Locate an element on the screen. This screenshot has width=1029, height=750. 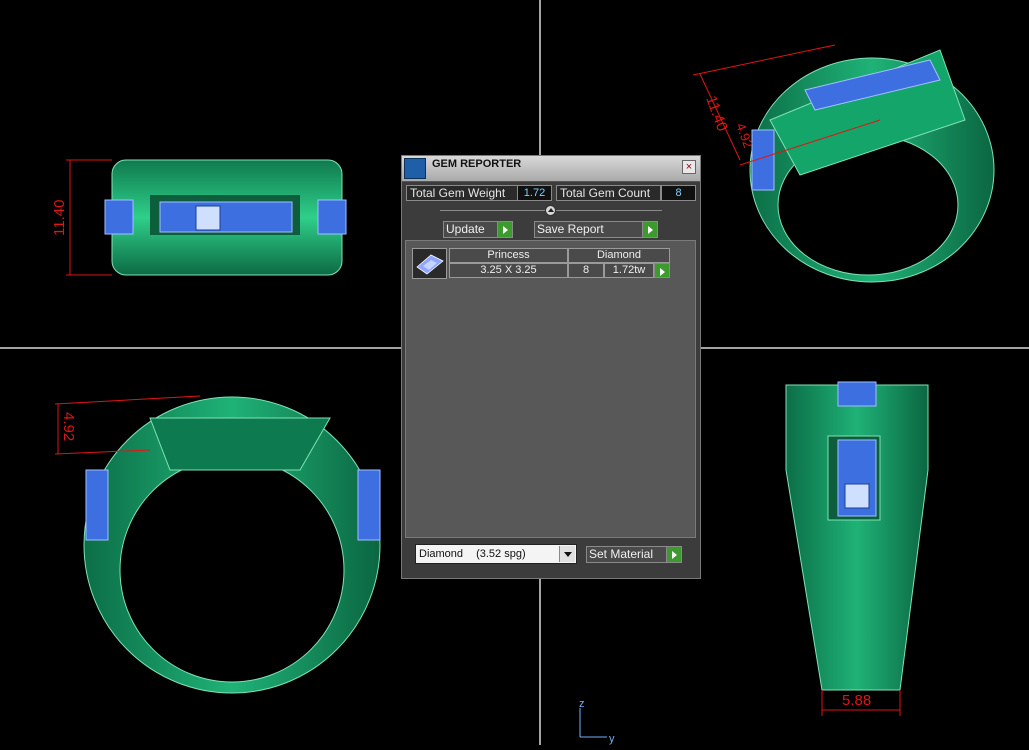
material-dropdown-value: Diamond is located at coordinates (441, 554).